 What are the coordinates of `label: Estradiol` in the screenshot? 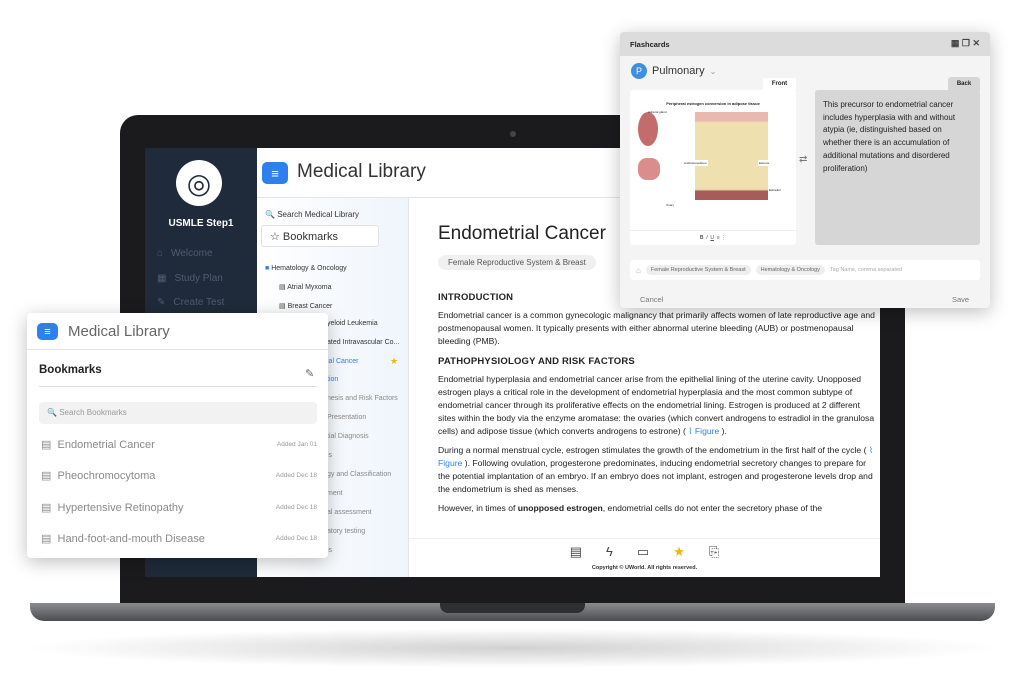 It's located at (775, 190).